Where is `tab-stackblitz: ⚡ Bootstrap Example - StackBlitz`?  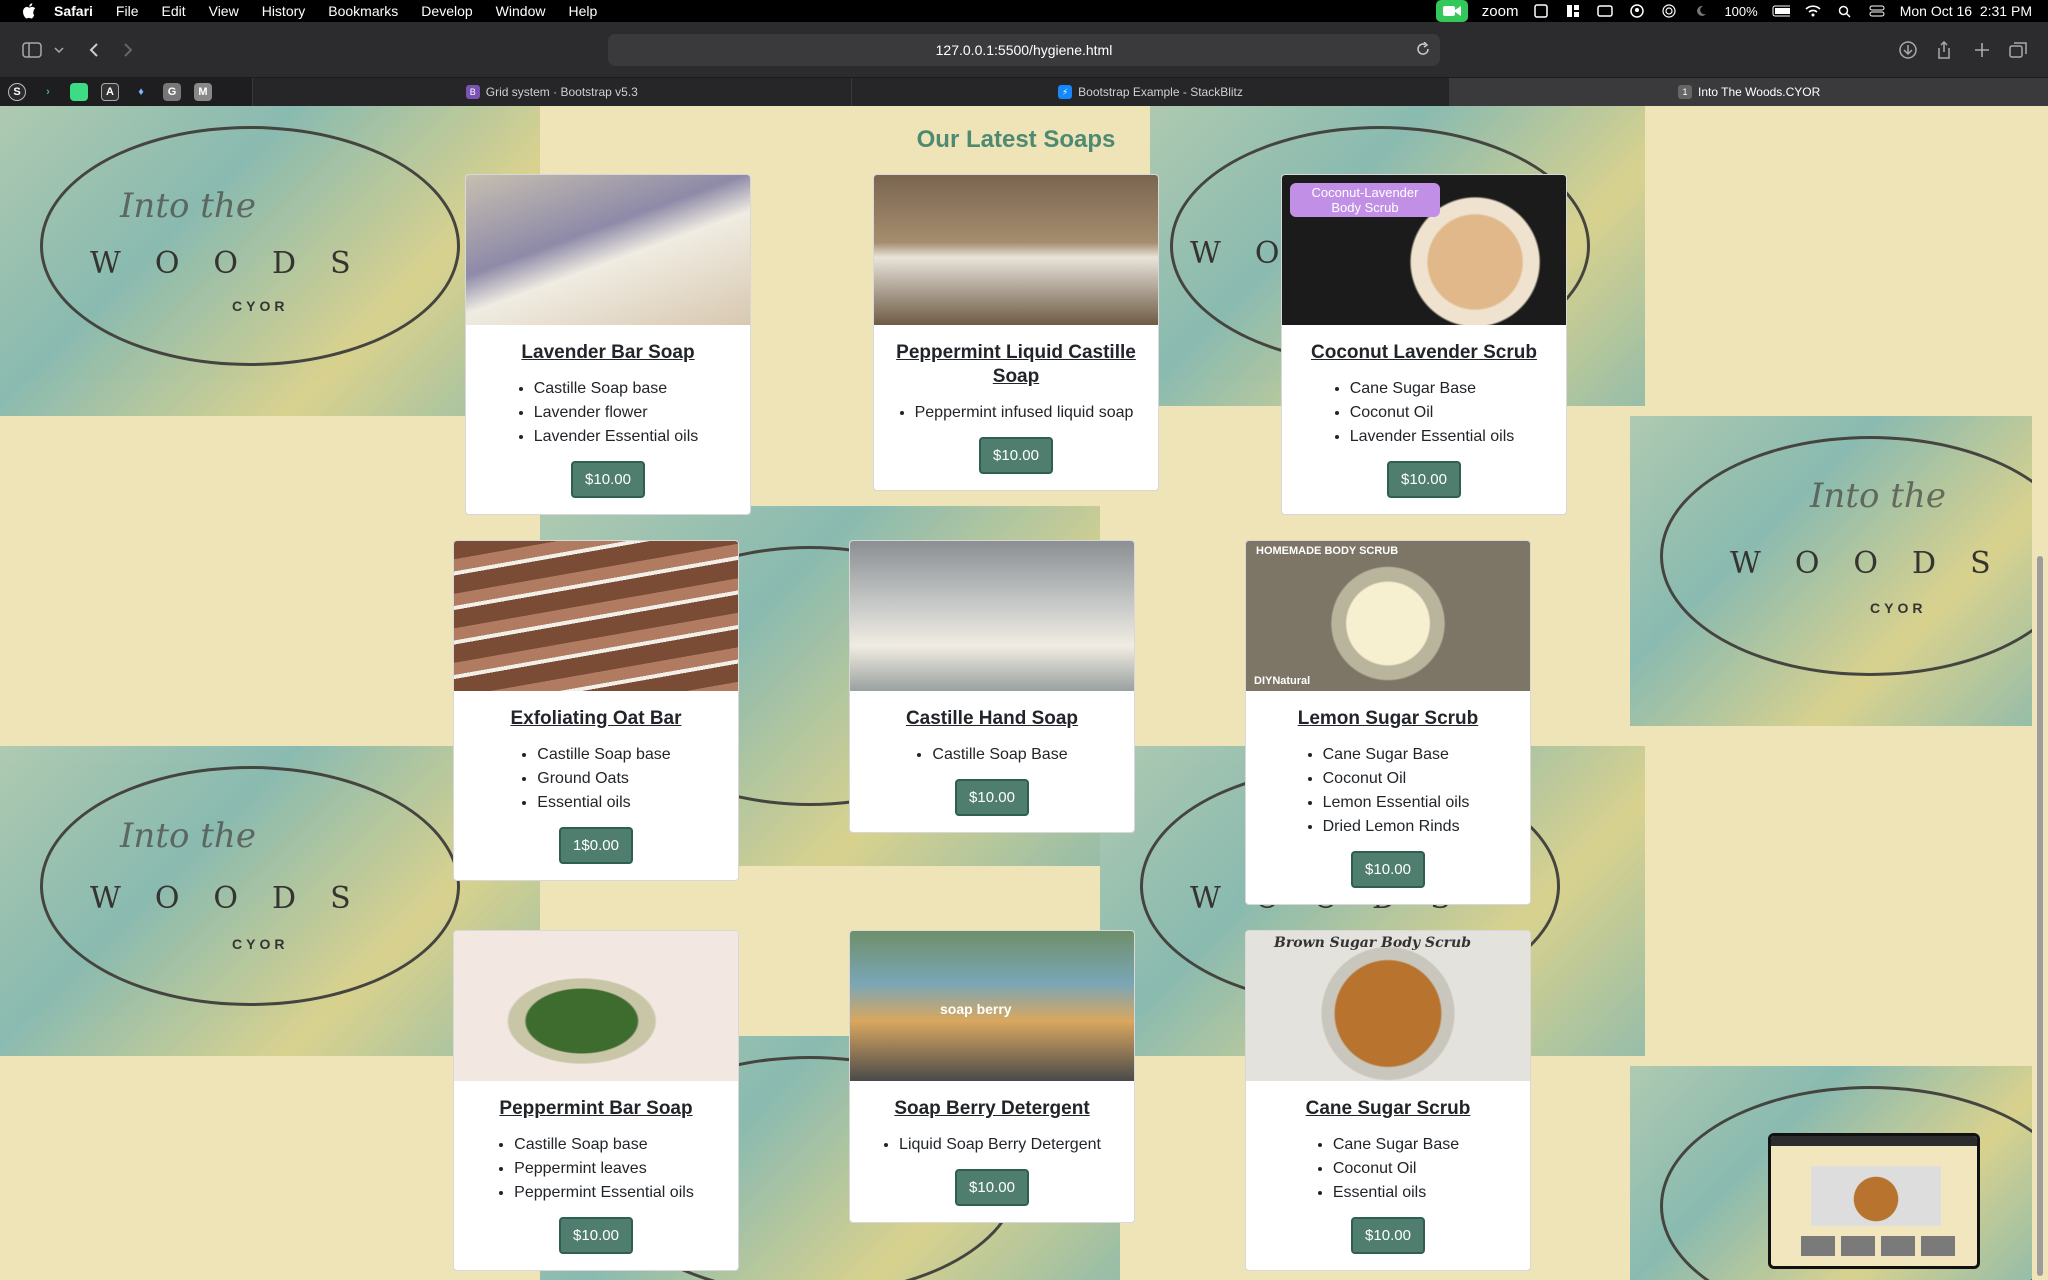
tab-stackblitz: ⚡ Bootstrap Example - StackBlitz is located at coordinates (1150, 92).